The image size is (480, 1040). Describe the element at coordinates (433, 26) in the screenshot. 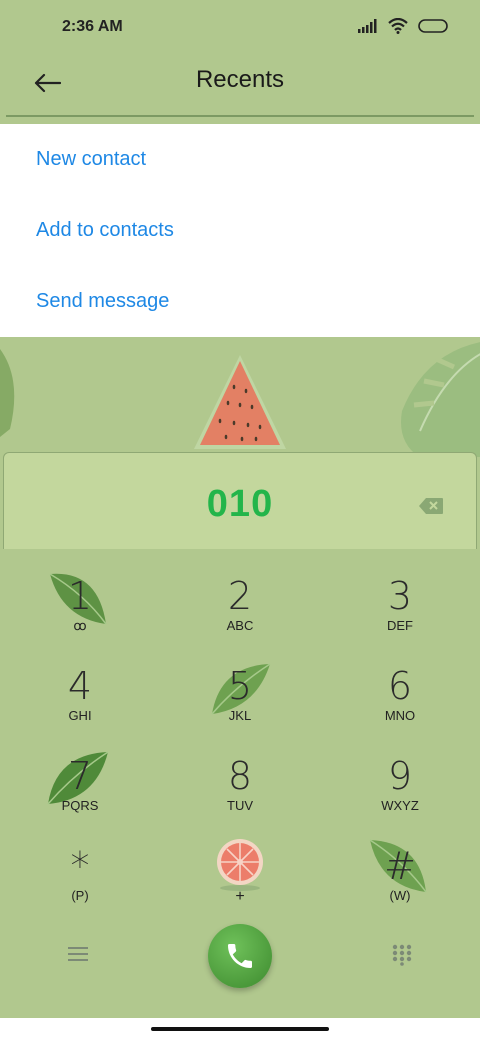

I see `battery-icon` at that location.